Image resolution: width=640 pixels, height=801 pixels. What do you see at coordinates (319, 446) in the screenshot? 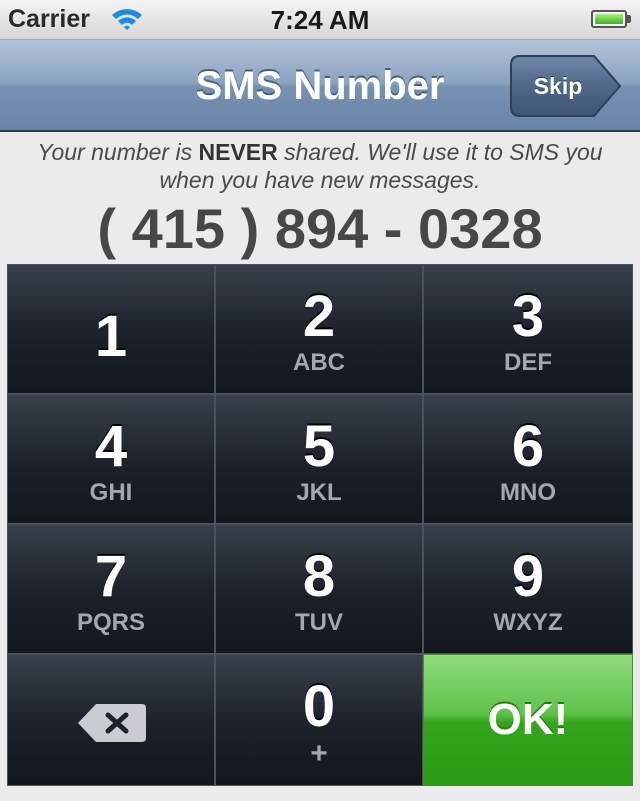
I see `key-digit: 5` at bounding box center [319, 446].